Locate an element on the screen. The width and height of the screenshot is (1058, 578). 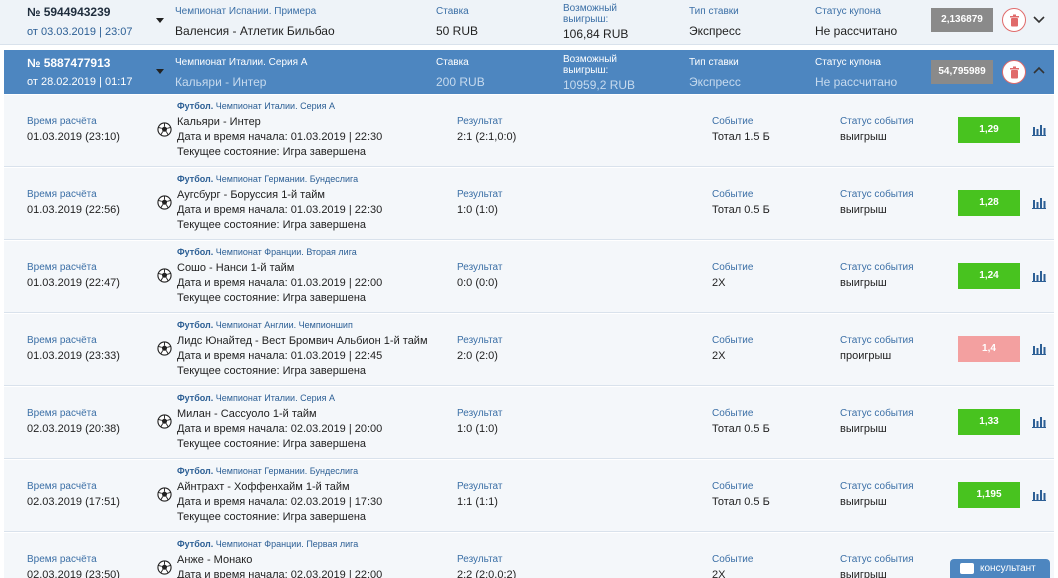
coupon-championship: Чемпионат Италии. Серия А is located at coordinates (241, 62).